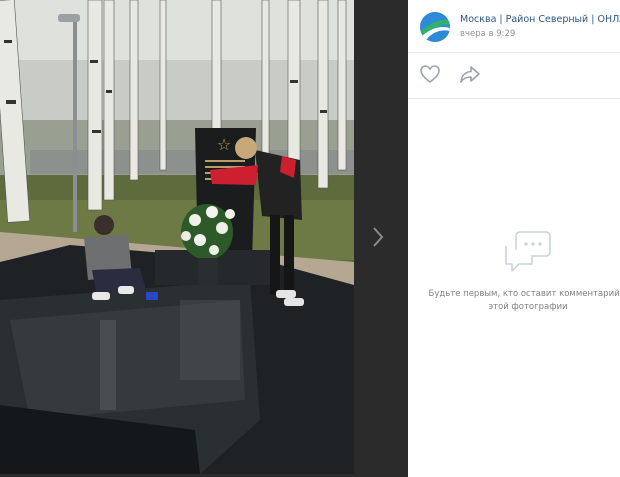  What do you see at coordinates (514, 75) in the screenshot?
I see `post-actions` at bounding box center [514, 75].